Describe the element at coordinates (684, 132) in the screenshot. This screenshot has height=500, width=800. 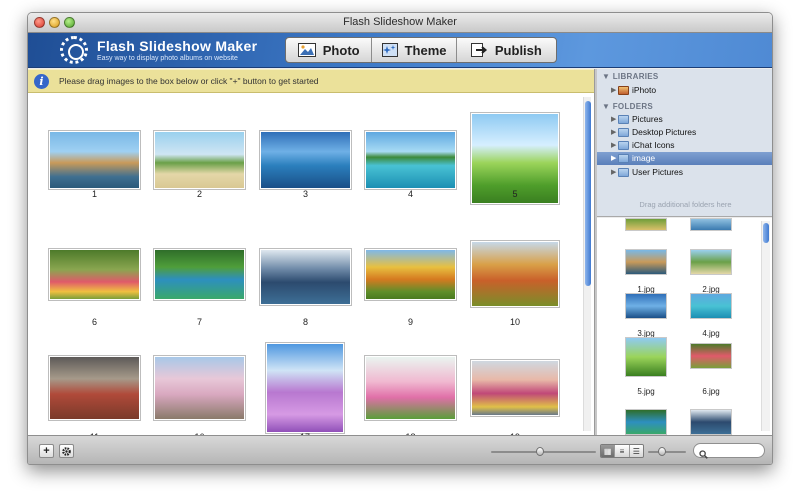
I see `sidebar-item-desktop-pictures: ▶ Desktop Pictures` at that location.